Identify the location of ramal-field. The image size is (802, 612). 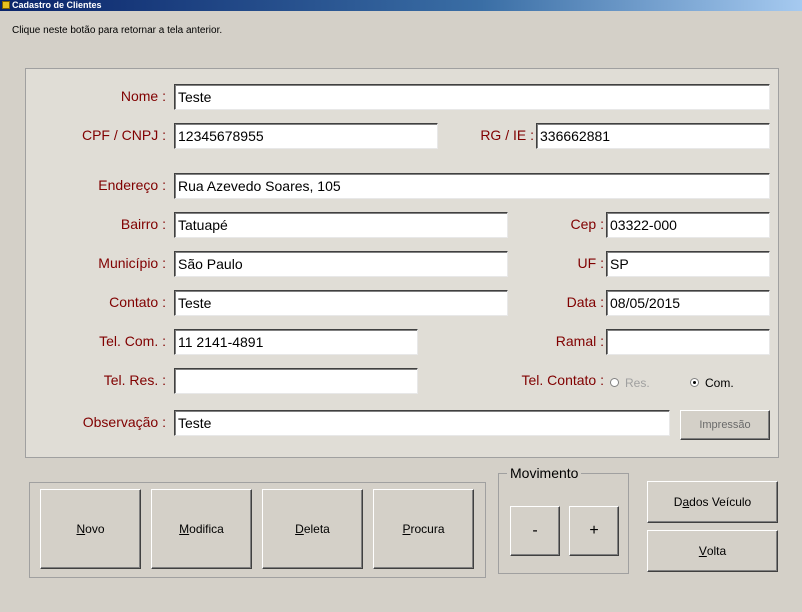
(688, 342).